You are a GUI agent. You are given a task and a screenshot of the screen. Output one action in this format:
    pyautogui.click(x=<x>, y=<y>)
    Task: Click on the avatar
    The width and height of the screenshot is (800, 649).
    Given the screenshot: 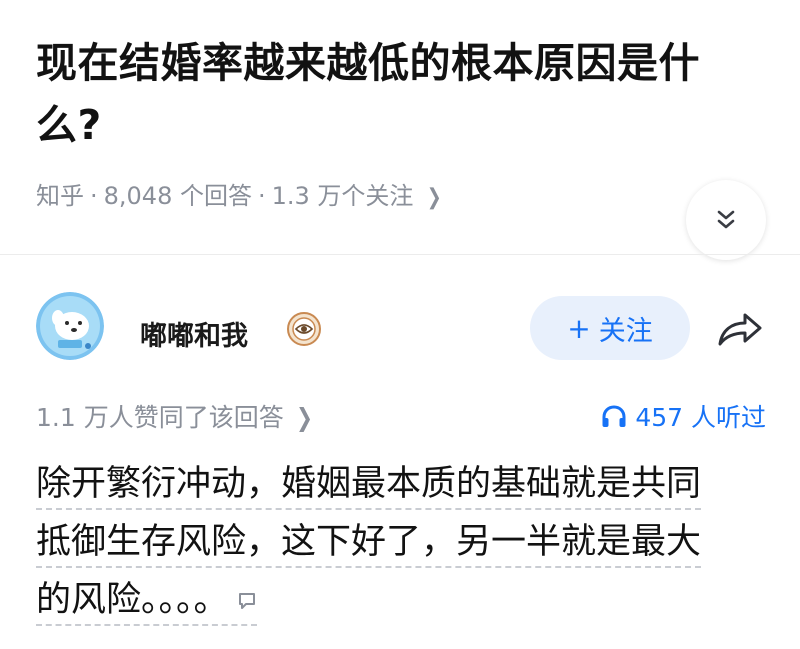 What is the action you would take?
    pyautogui.click(x=70, y=326)
    